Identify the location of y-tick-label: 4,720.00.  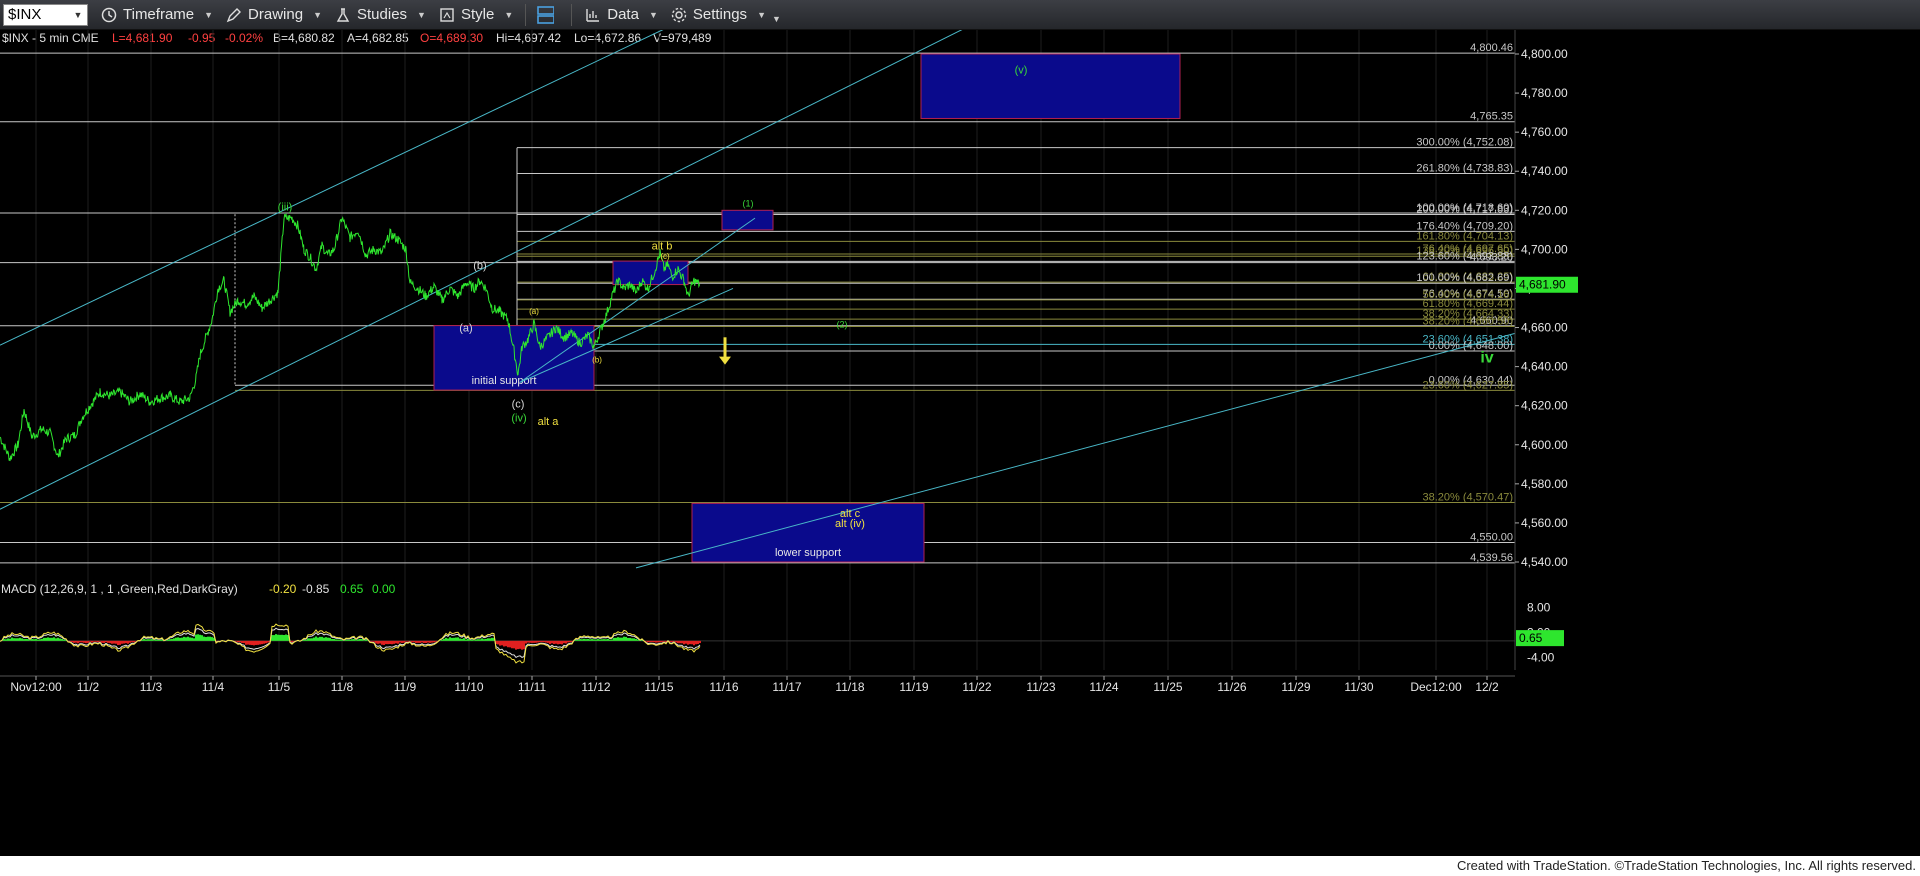
(1544, 210).